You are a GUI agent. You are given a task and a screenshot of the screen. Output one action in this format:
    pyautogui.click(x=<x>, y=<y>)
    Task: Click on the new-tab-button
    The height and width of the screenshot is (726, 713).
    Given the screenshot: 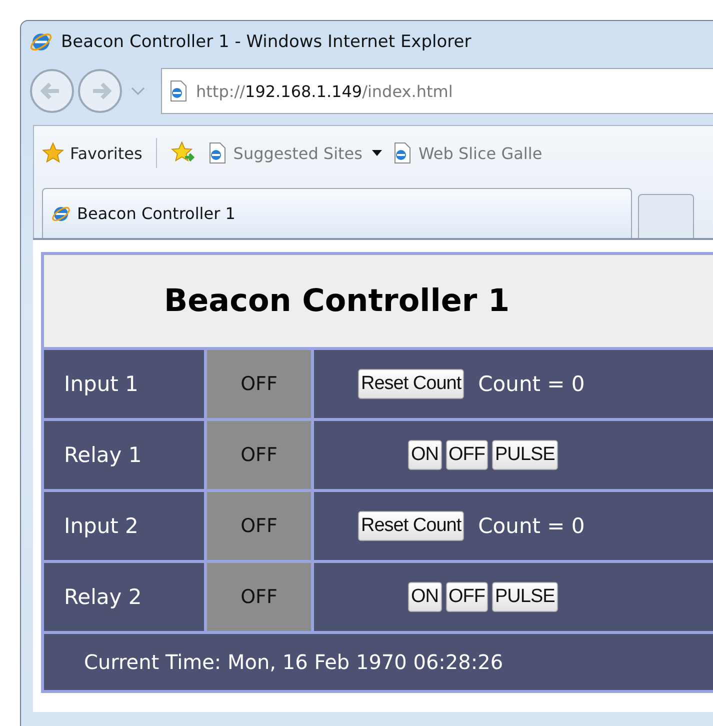 What is the action you would take?
    pyautogui.click(x=666, y=216)
    